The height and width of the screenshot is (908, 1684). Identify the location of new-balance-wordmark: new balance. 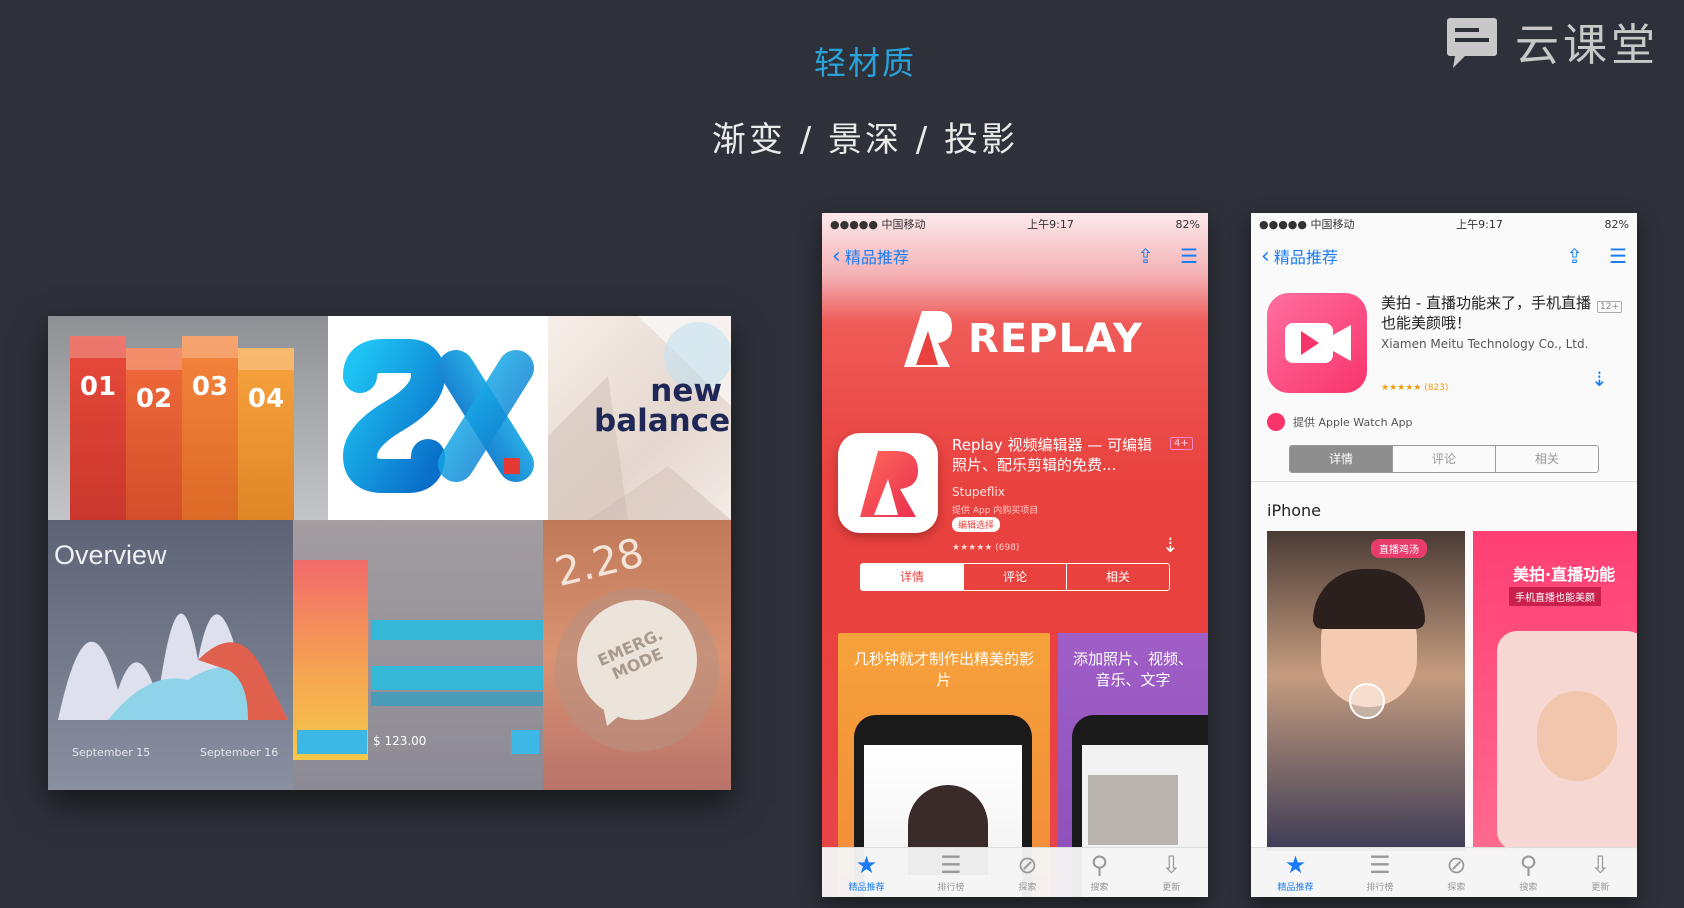
(662, 406).